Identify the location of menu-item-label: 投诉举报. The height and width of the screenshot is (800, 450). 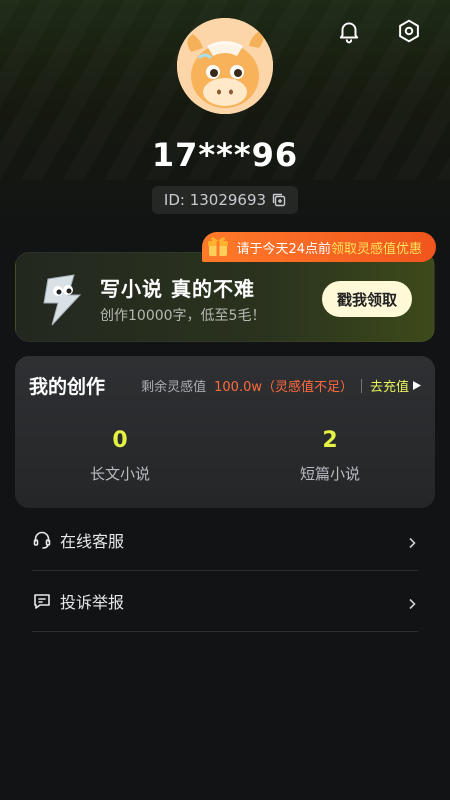
(92, 602).